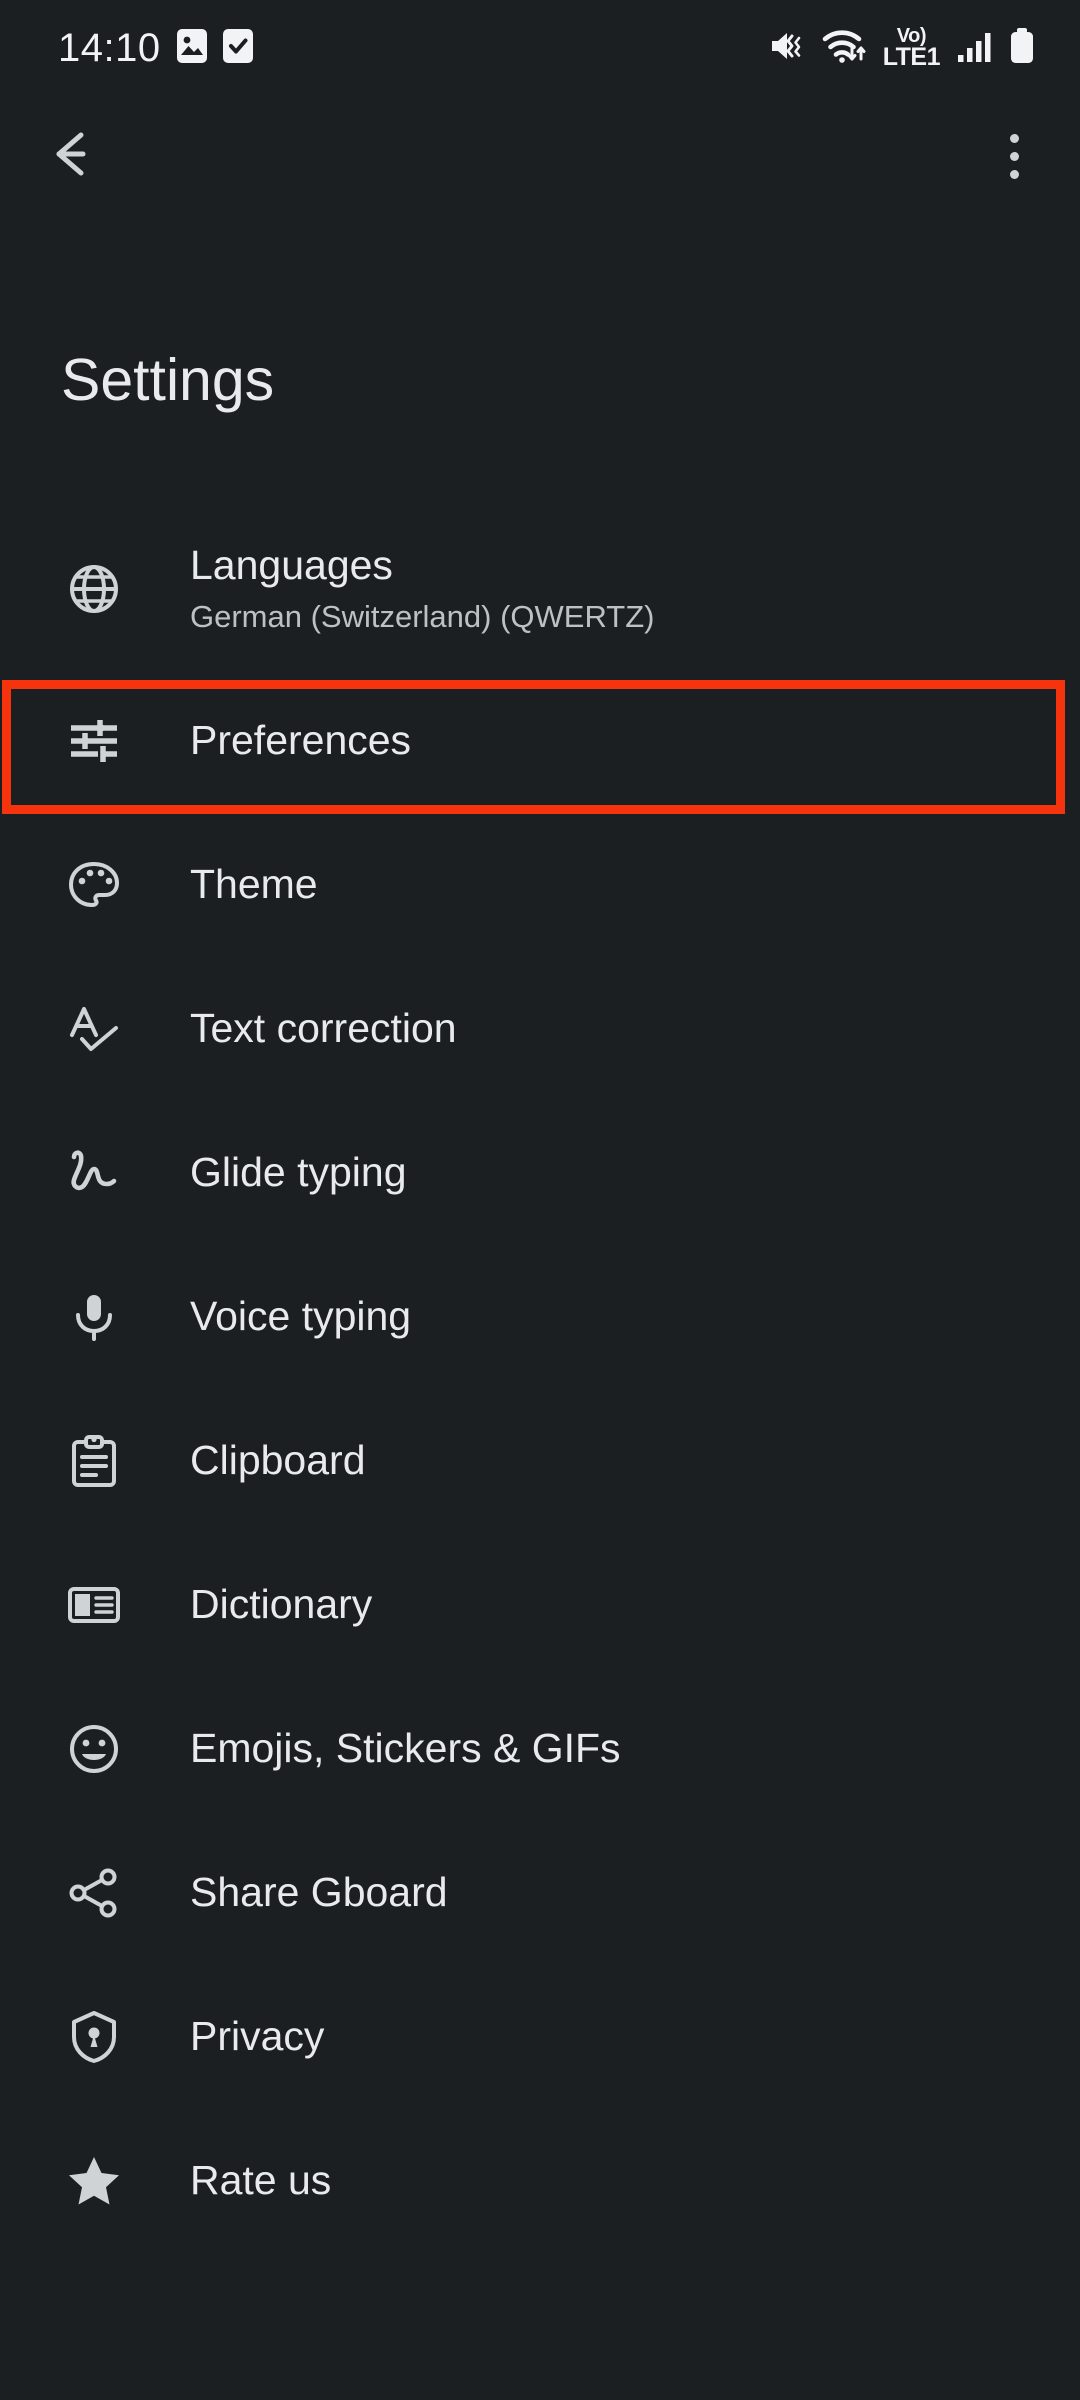 The height and width of the screenshot is (2400, 1080). I want to click on signal-bars-icon, so click(975, 48).